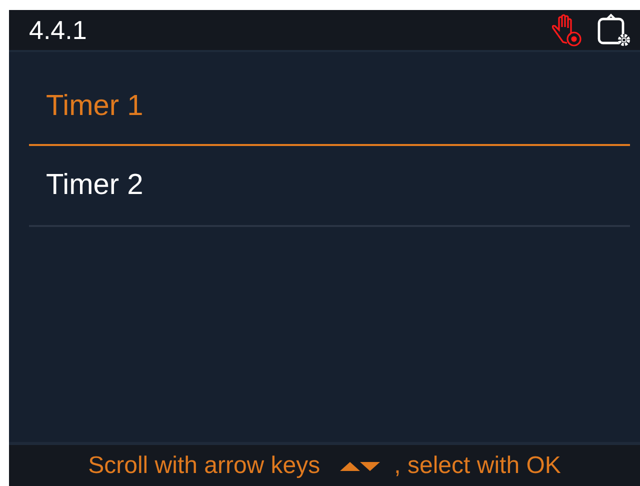  What do you see at coordinates (477, 466) in the screenshot?
I see `hint-text: , select with OK` at bounding box center [477, 466].